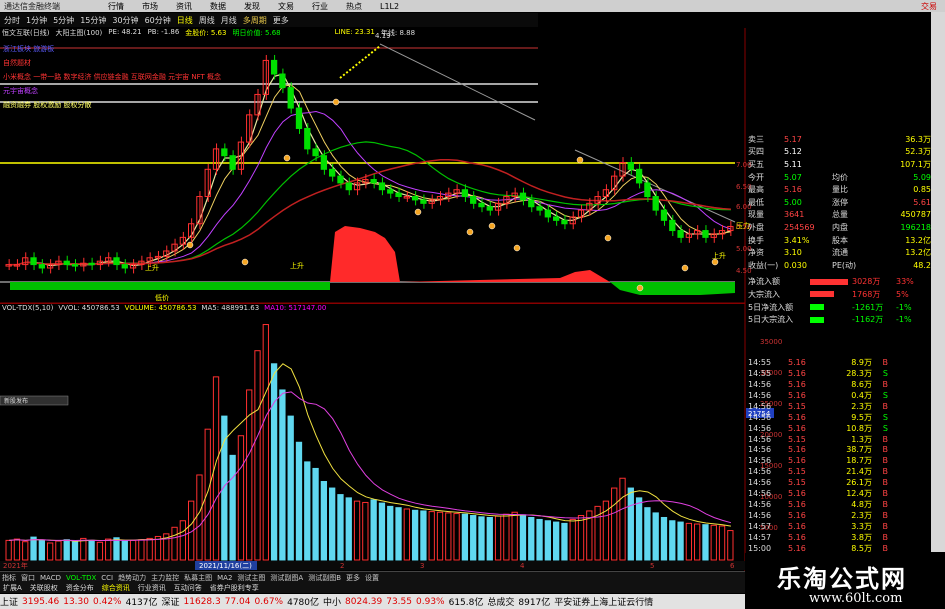  What do you see at coordinates (818, 494) in the screenshot?
I see `tick-row: 14:56 5.16 12.4万 B` at bounding box center [818, 494].